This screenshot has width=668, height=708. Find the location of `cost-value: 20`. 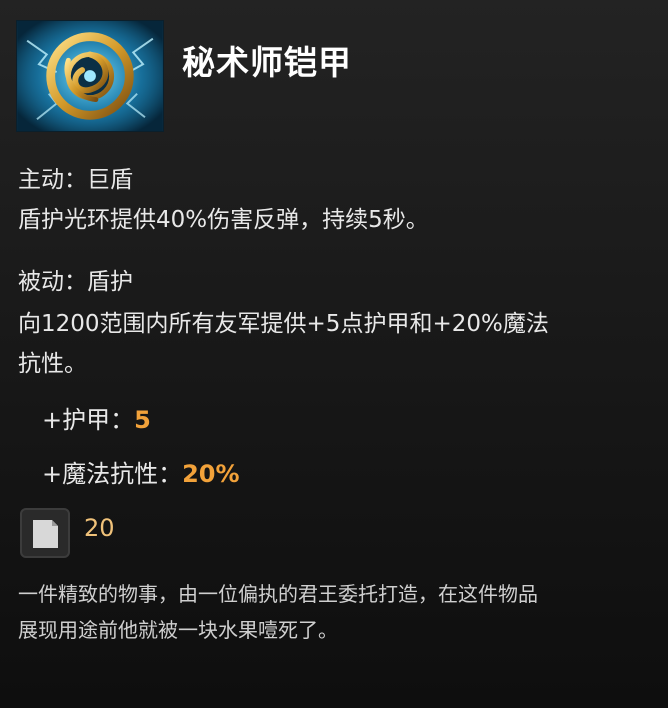

cost-value: 20 is located at coordinates (99, 528).